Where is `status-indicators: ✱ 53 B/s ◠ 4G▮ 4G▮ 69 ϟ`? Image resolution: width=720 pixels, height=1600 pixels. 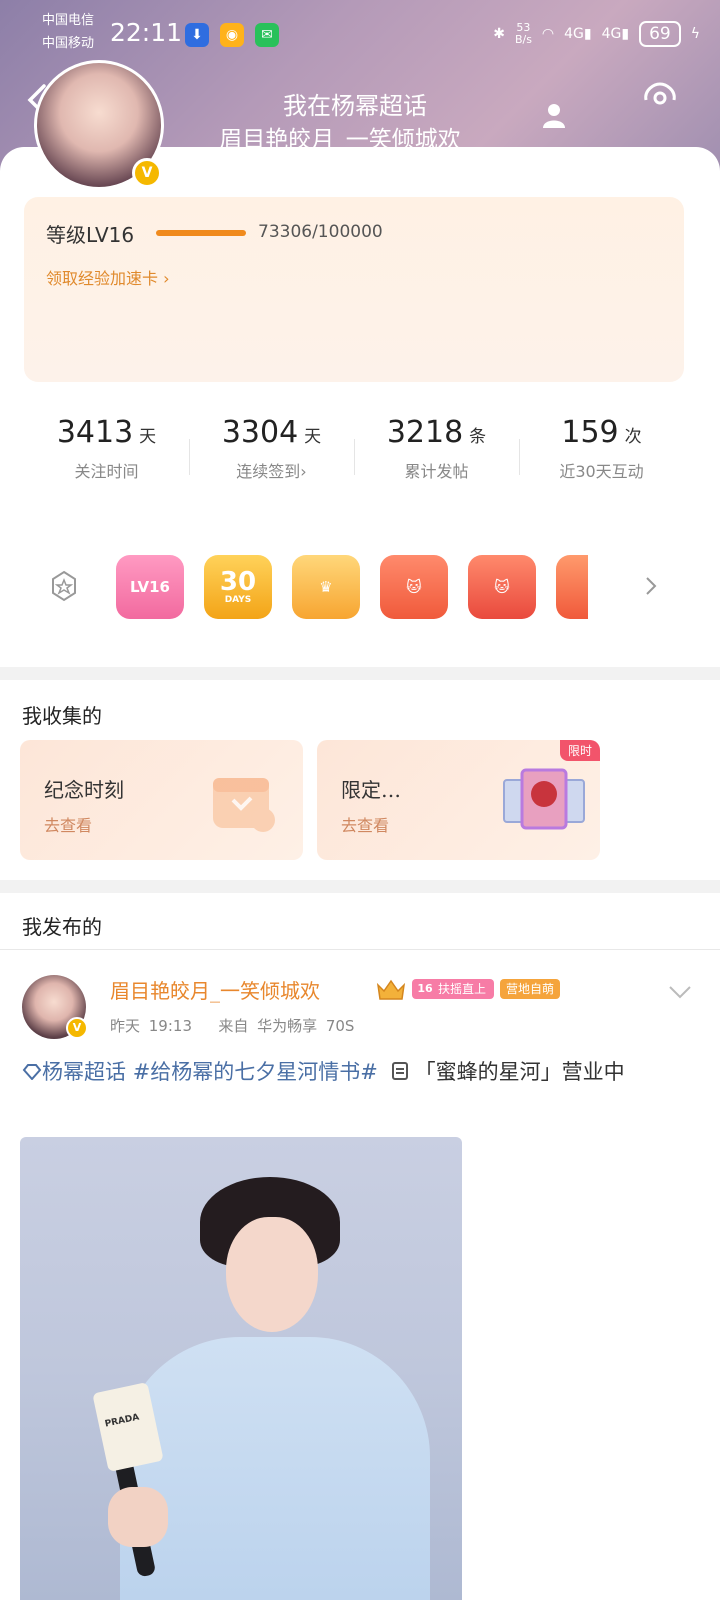 status-indicators: ✱ 53 B/s ◠ 4G▮ 4G▮ 69 ϟ is located at coordinates (596, 34).